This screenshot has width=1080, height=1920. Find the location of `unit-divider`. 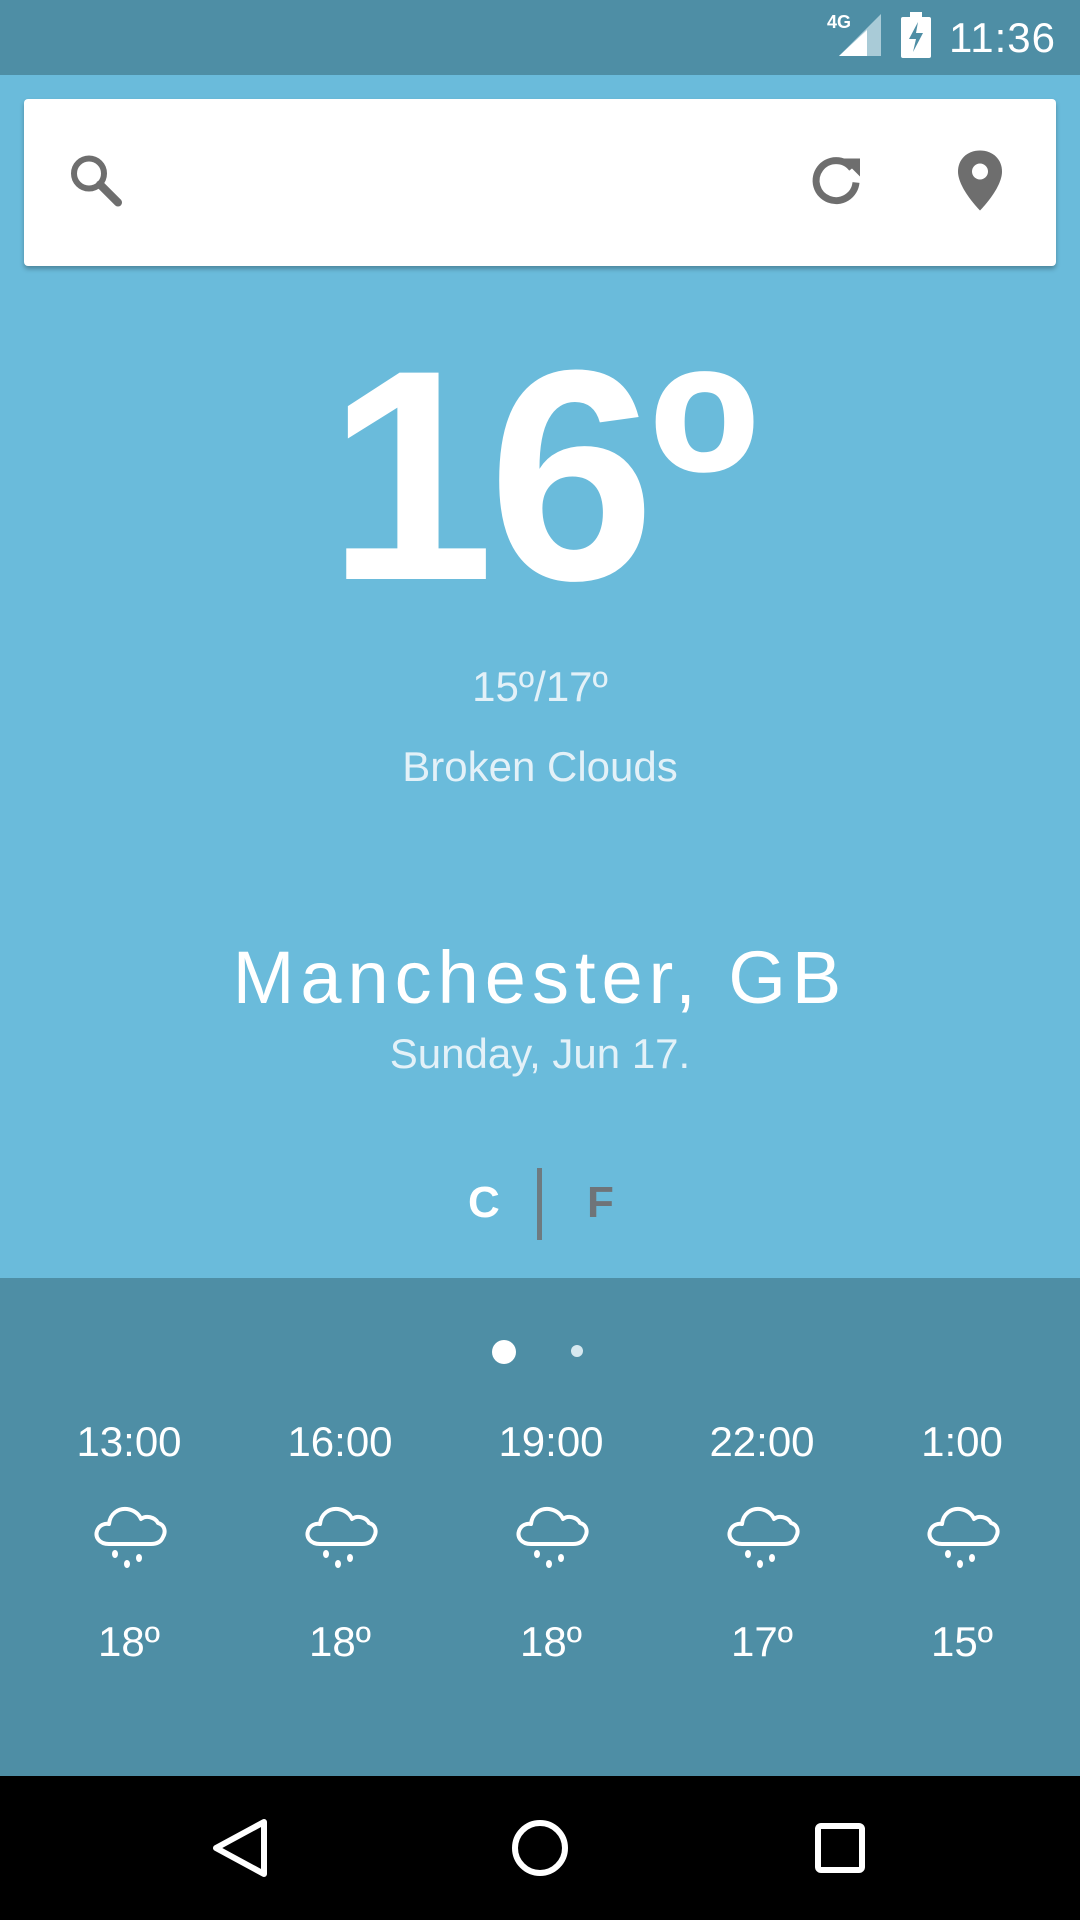

unit-divider is located at coordinates (539, 1204).